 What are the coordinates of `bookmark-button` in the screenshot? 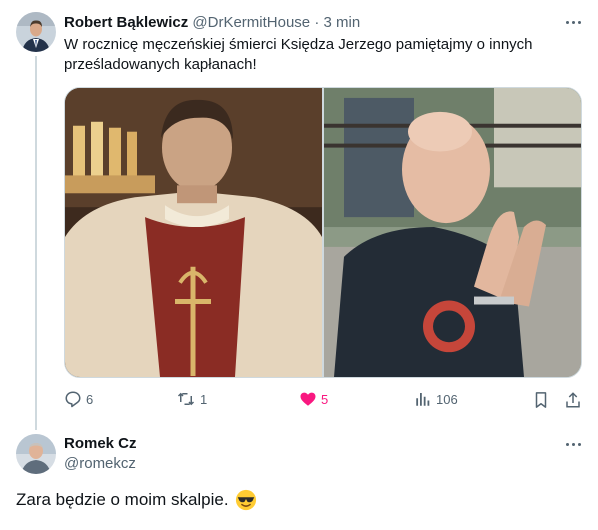 It's located at (541, 400).